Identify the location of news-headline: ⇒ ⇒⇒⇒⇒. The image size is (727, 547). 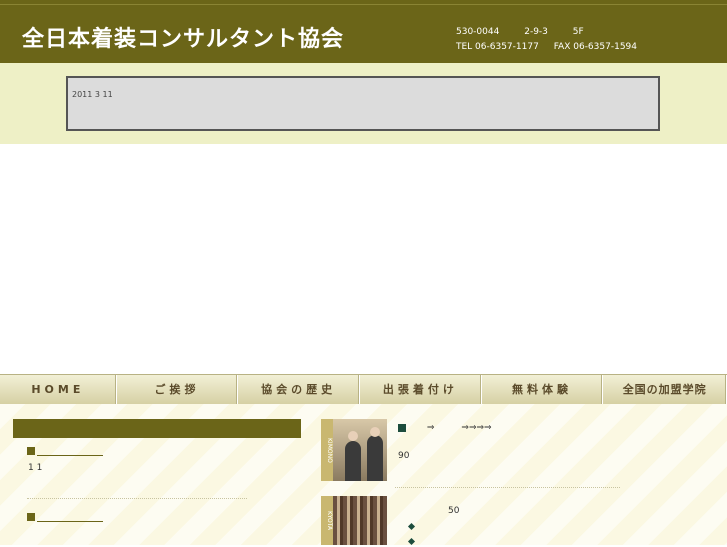
(445, 426).